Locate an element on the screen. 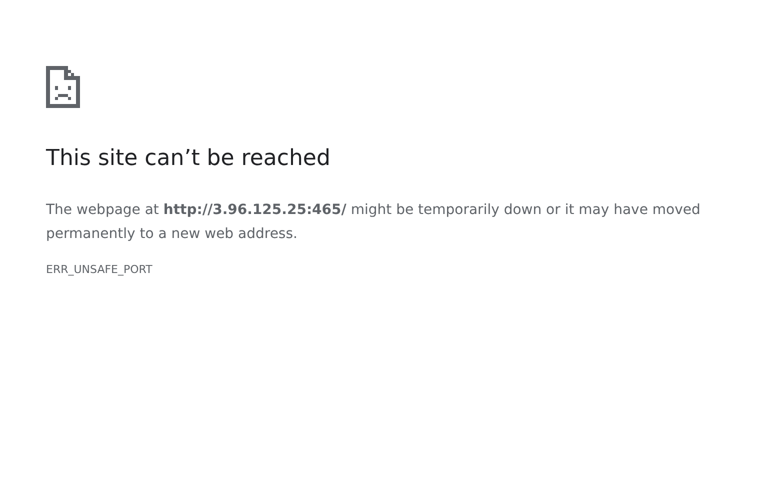  error-message: The webpage at http://3.96.125.25:465/ might be temporarily down or it may have moved permanently to a new web address. is located at coordinates (374, 222).